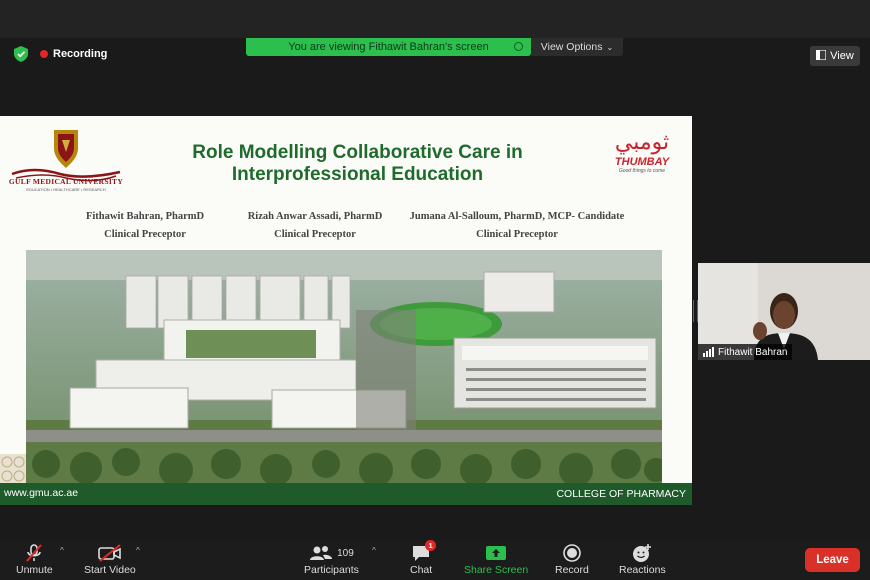 This screenshot has width=870, height=580. I want to click on chat-button: 1 Chat, so click(423, 558).